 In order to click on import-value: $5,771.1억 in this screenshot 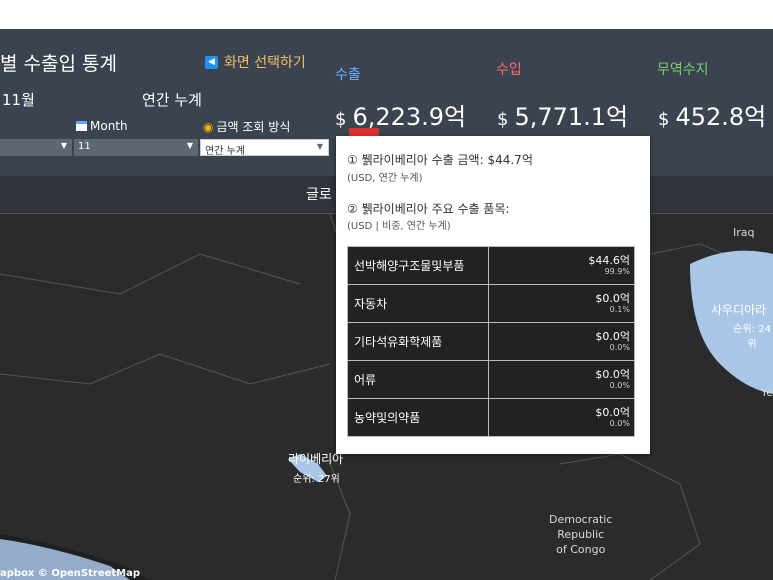, I will do `click(562, 114)`.